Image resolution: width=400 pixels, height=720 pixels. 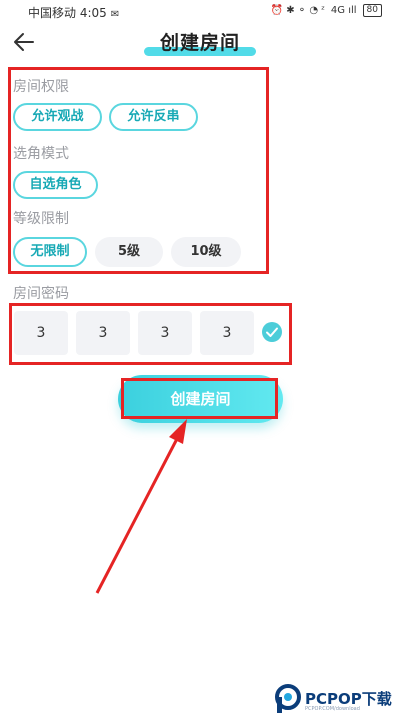 I want to click on watermark-subtext: PCPOP.COM/download, so click(x=332, y=709).